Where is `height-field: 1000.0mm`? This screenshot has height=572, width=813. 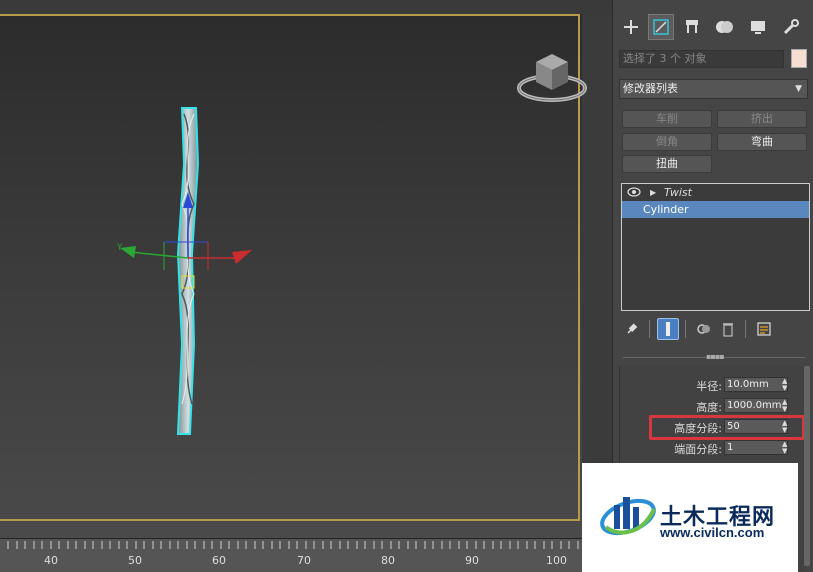 height-field: 1000.0mm is located at coordinates (756, 405).